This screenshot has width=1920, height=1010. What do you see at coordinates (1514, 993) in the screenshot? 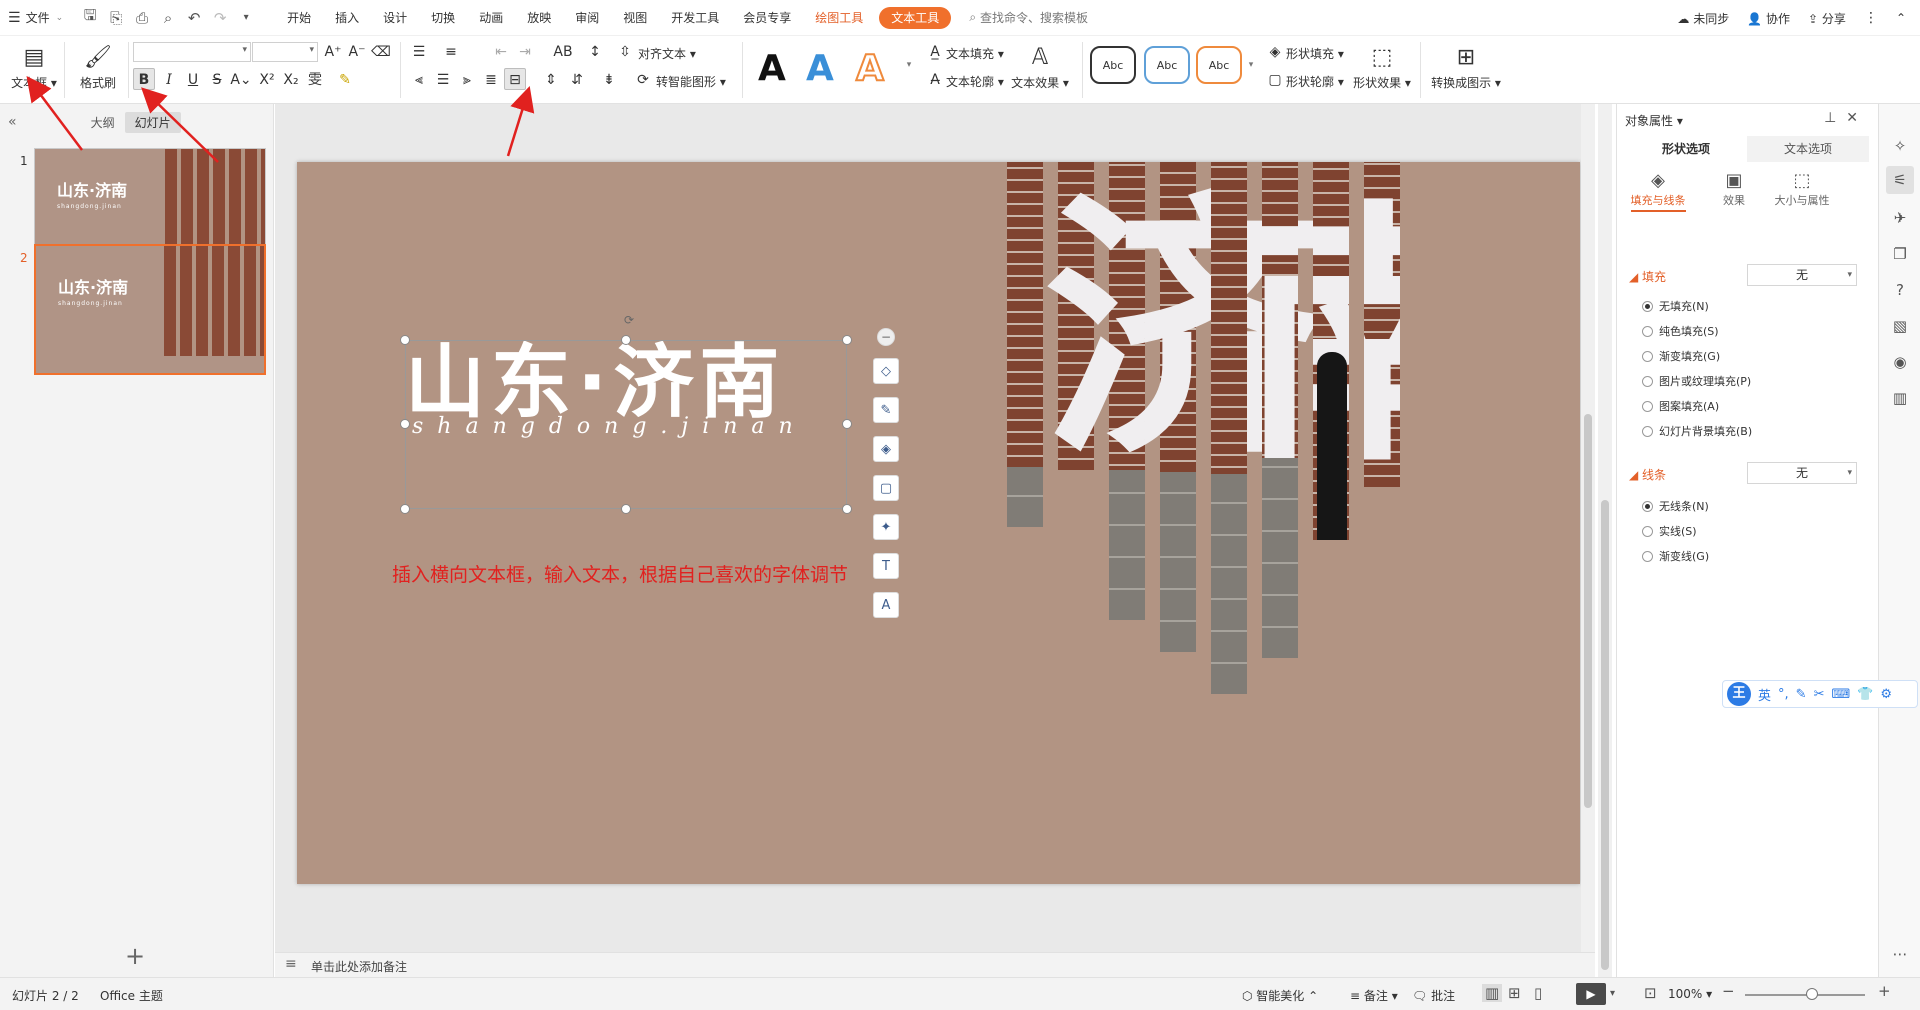
I see `sorter-view-icon: ⊞` at bounding box center [1514, 993].